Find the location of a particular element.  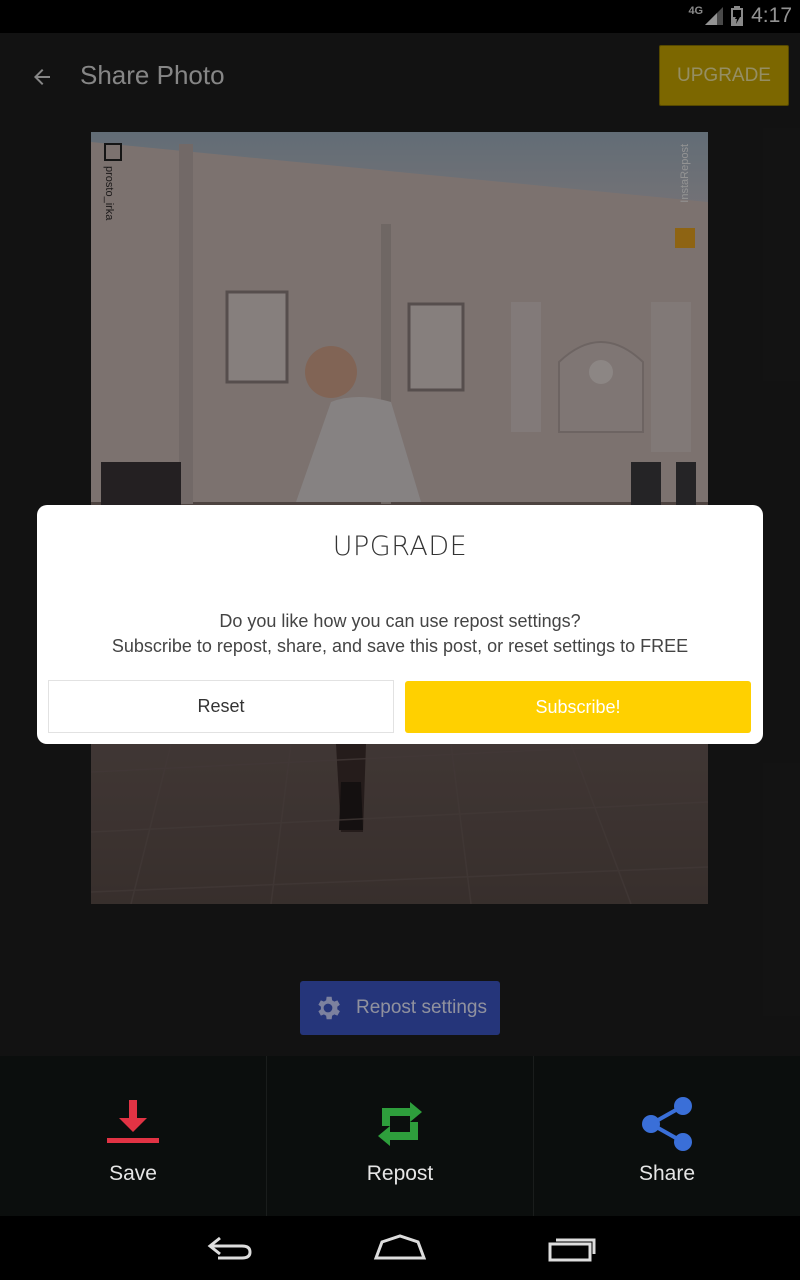

save-action: Save is located at coordinates (133, 1136).